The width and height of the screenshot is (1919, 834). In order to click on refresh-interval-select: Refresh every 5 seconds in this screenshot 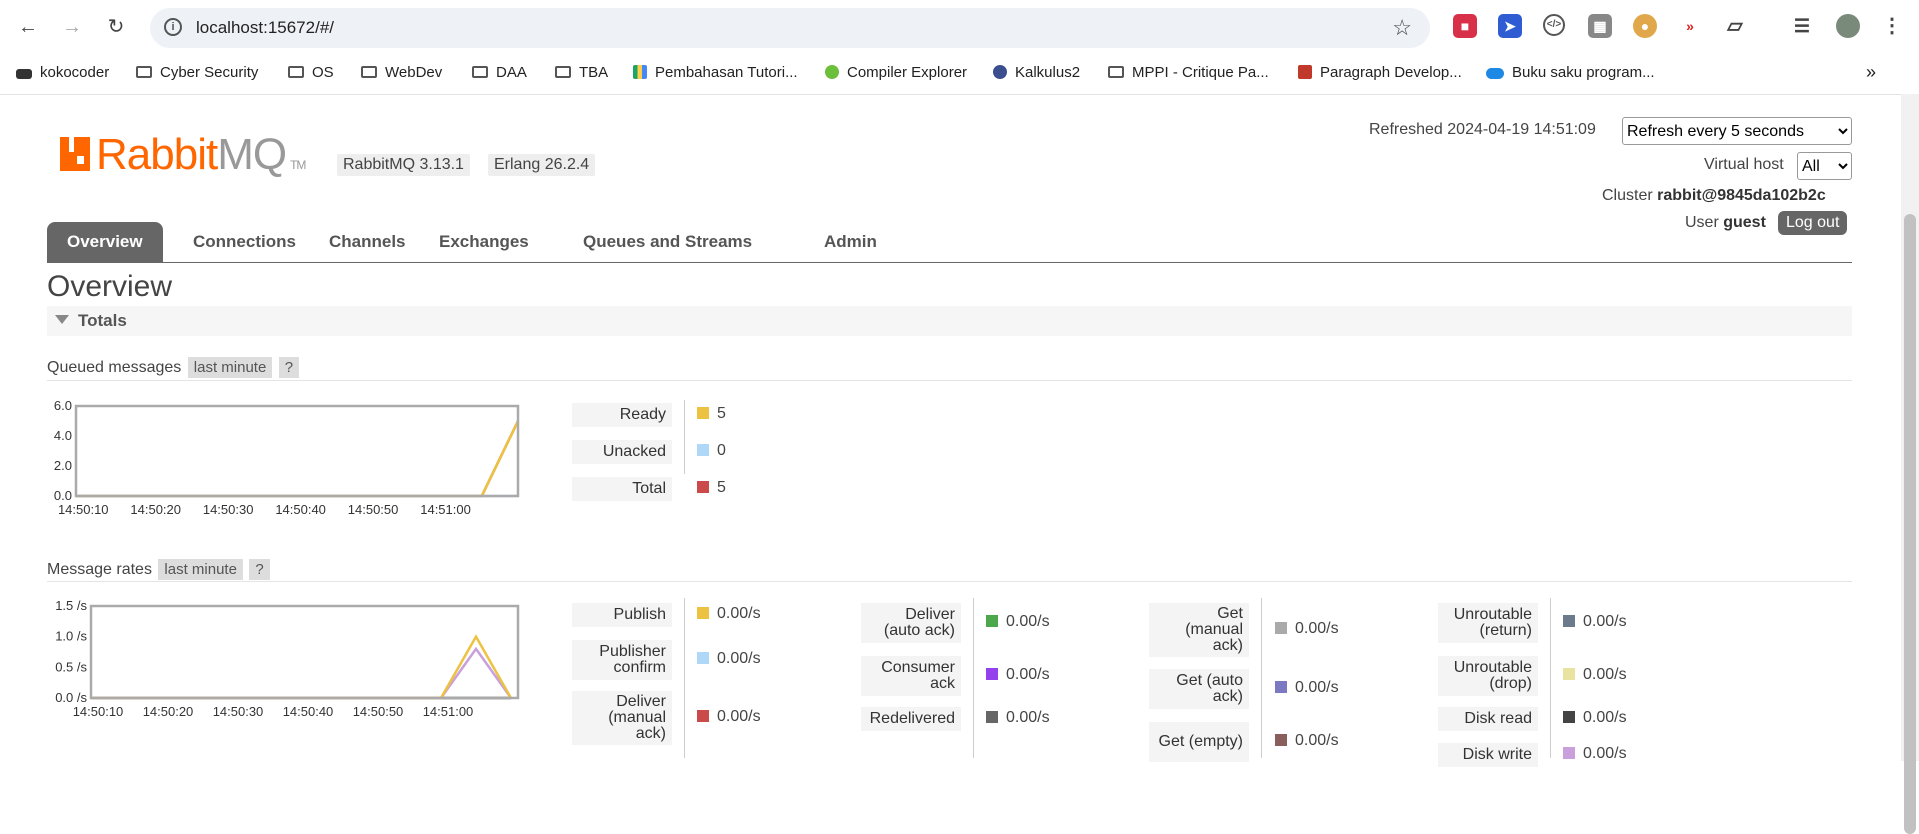, I will do `click(1737, 131)`.